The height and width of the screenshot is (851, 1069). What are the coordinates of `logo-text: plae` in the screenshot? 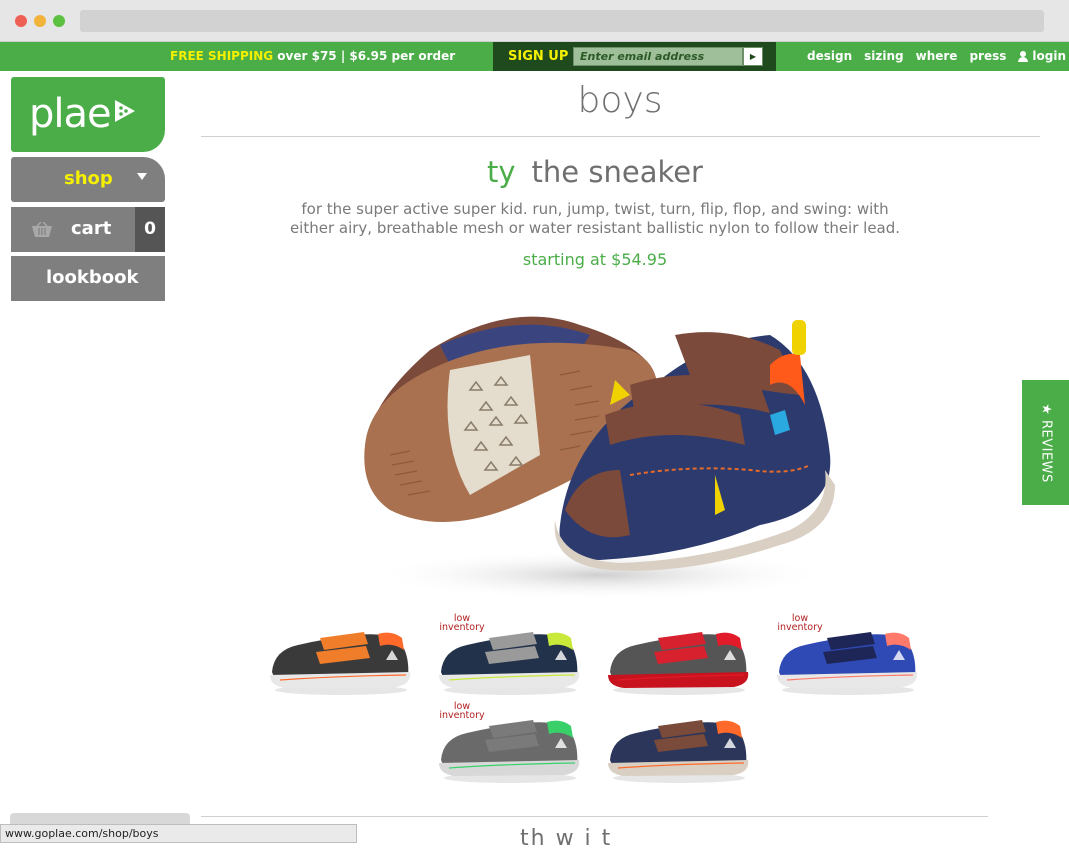 It's located at (70, 114).